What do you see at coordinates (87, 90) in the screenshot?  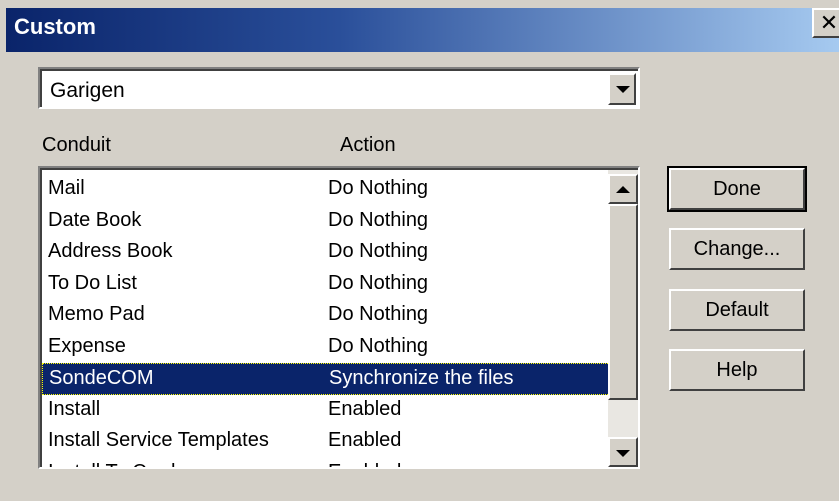 I see `handheld-select-value: Garigen` at bounding box center [87, 90].